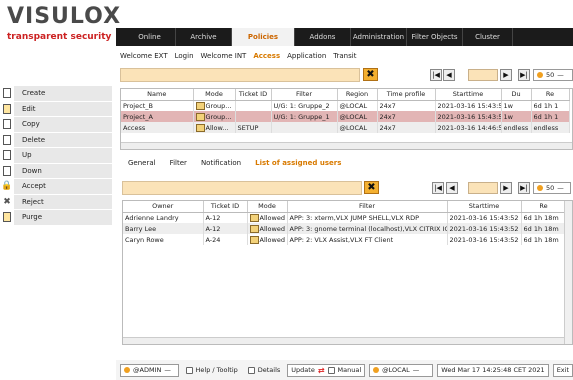 The height and width of the screenshot is (380, 573). What do you see at coordinates (240, 75) in the screenshot?
I see `policy-filter-input` at bounding box center [240, 75].